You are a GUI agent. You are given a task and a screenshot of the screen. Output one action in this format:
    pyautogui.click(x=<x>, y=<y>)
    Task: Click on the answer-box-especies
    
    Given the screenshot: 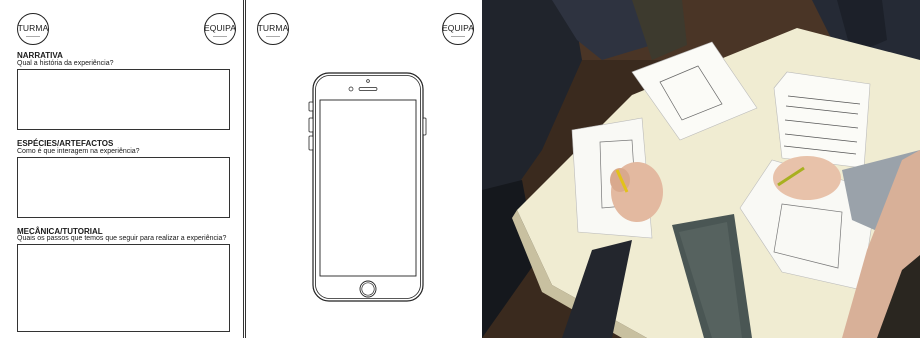 What is the action you would take?
    pyautogui.click(x=123, y=187)
    